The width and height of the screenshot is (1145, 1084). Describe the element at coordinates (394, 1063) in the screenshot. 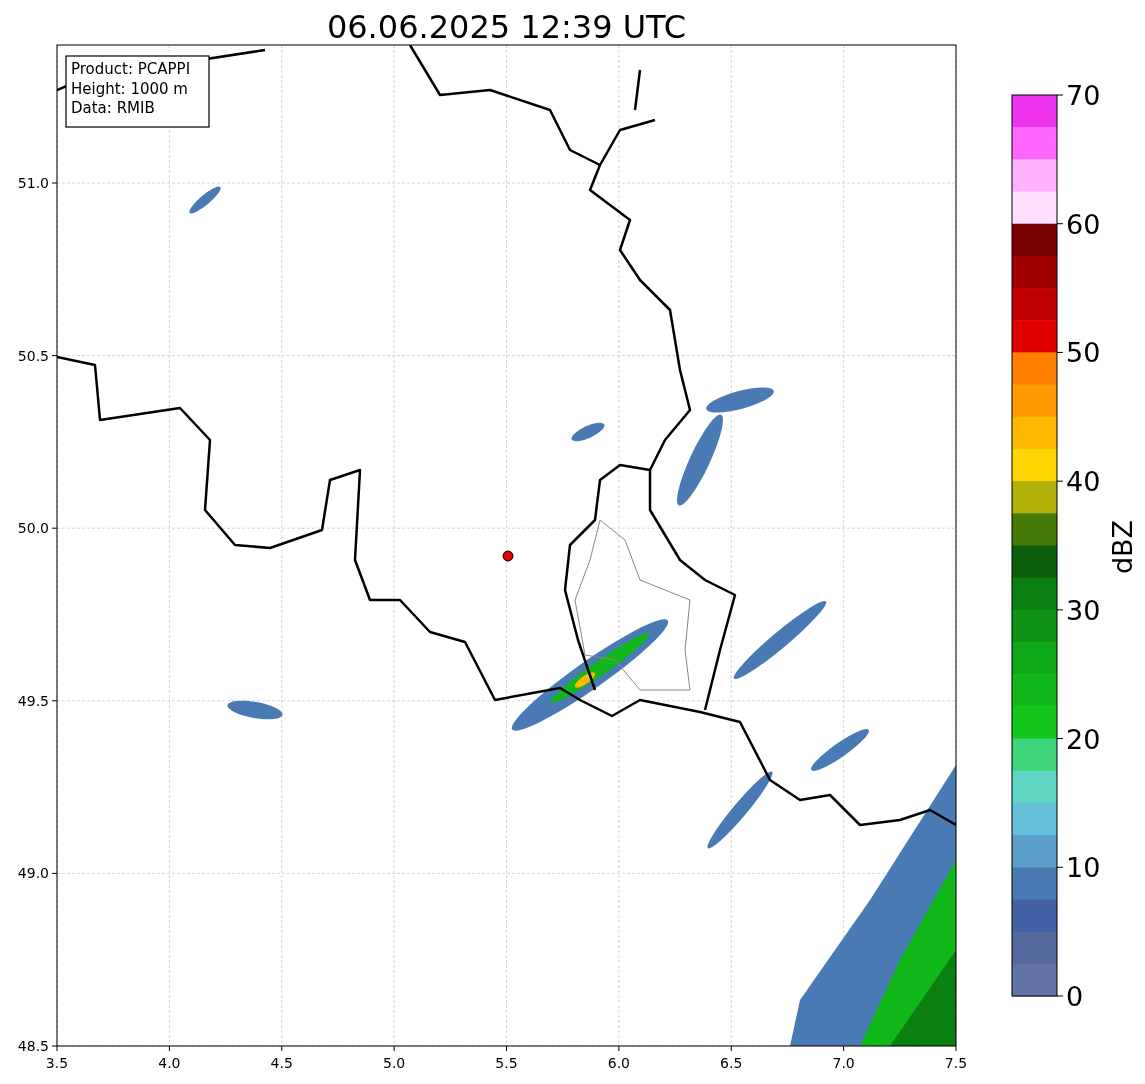

I see `tick-label: 5.0` at that location.